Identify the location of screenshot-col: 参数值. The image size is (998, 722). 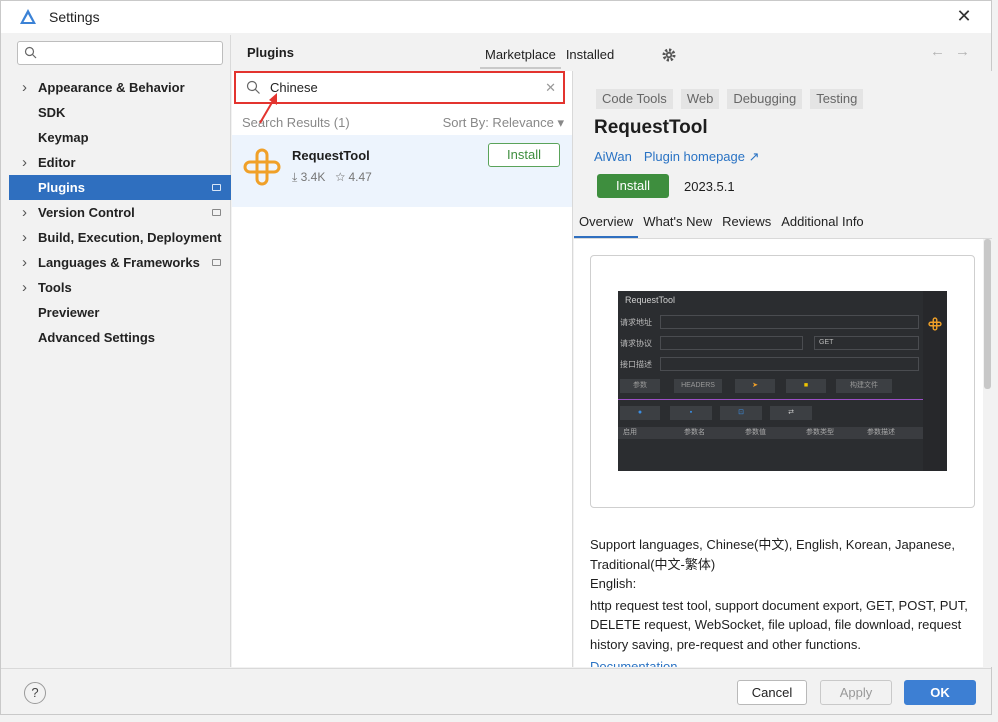
(755, 432).